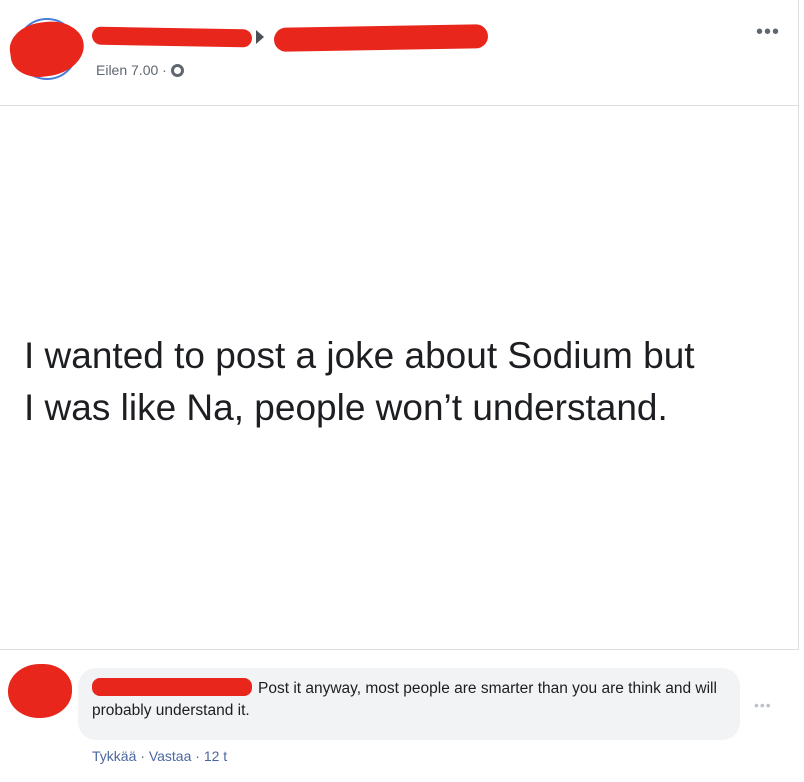 The height and width of the screenshot is (782, 804). Describe the element at coordinates (381, 38) in the screenshot. I see `group-name-redacted` at that location.